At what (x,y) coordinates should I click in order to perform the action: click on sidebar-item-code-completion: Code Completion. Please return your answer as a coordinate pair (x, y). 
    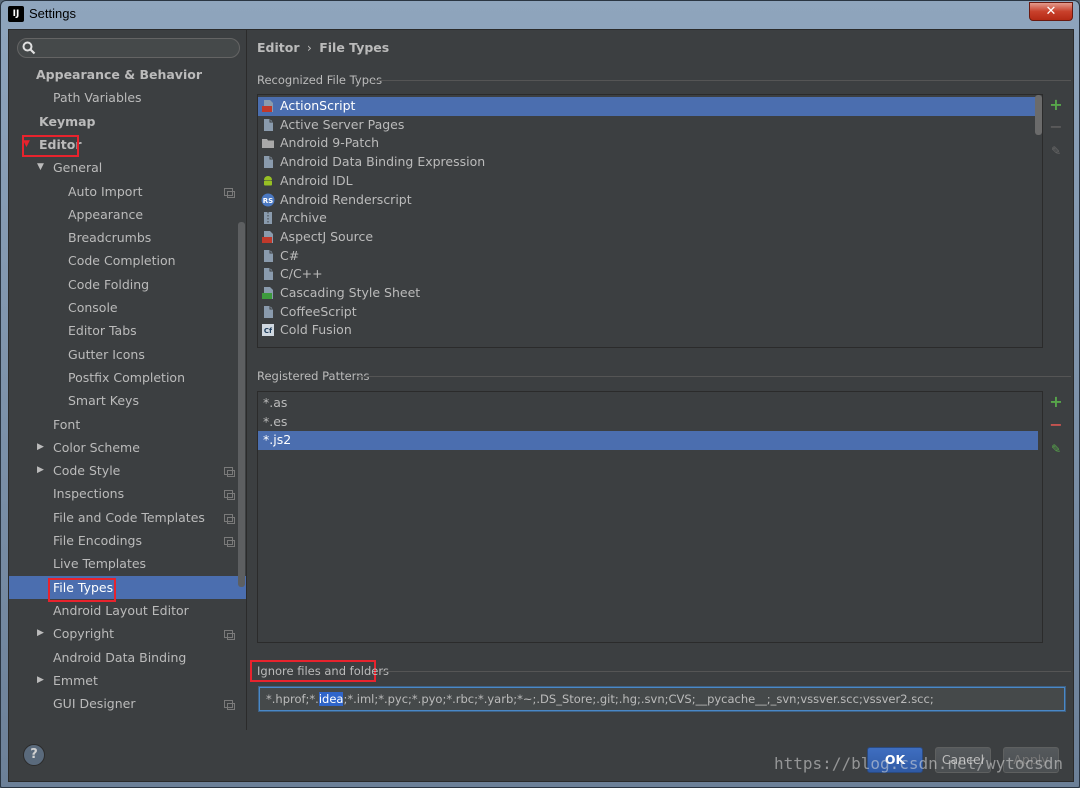
    Looking at the image, I should click on (127, 260).